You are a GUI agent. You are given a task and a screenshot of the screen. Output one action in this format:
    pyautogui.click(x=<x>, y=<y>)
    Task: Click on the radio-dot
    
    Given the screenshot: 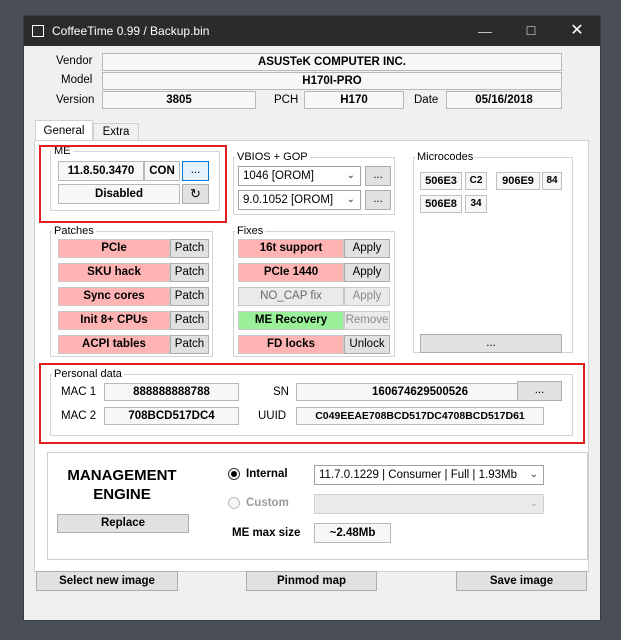 What is the action you would take?
    pyautogui.click(x=234, y=474)
    